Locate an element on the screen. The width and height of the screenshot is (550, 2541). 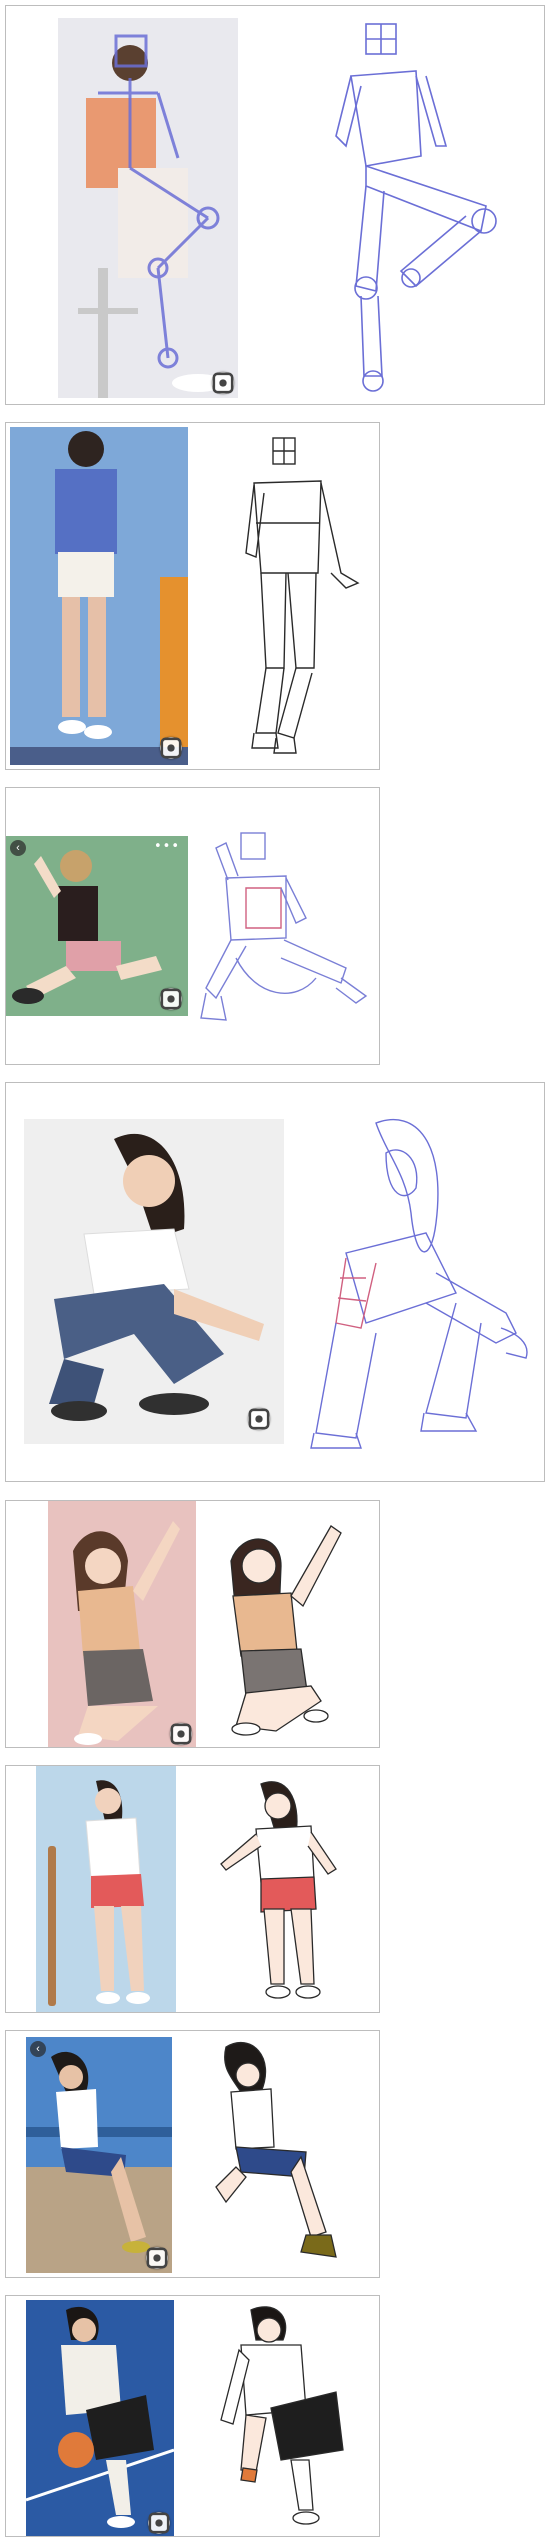
reference-panel-3: ‹ ••• is located at coordinates (192, 926).